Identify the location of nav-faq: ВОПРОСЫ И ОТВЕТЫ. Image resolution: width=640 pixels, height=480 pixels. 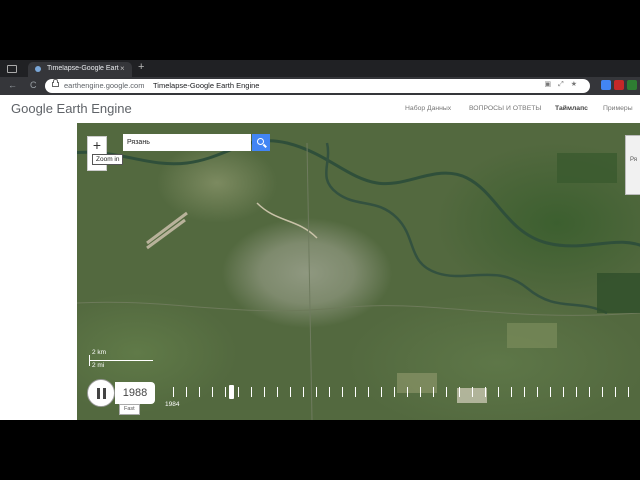
(505, 108).